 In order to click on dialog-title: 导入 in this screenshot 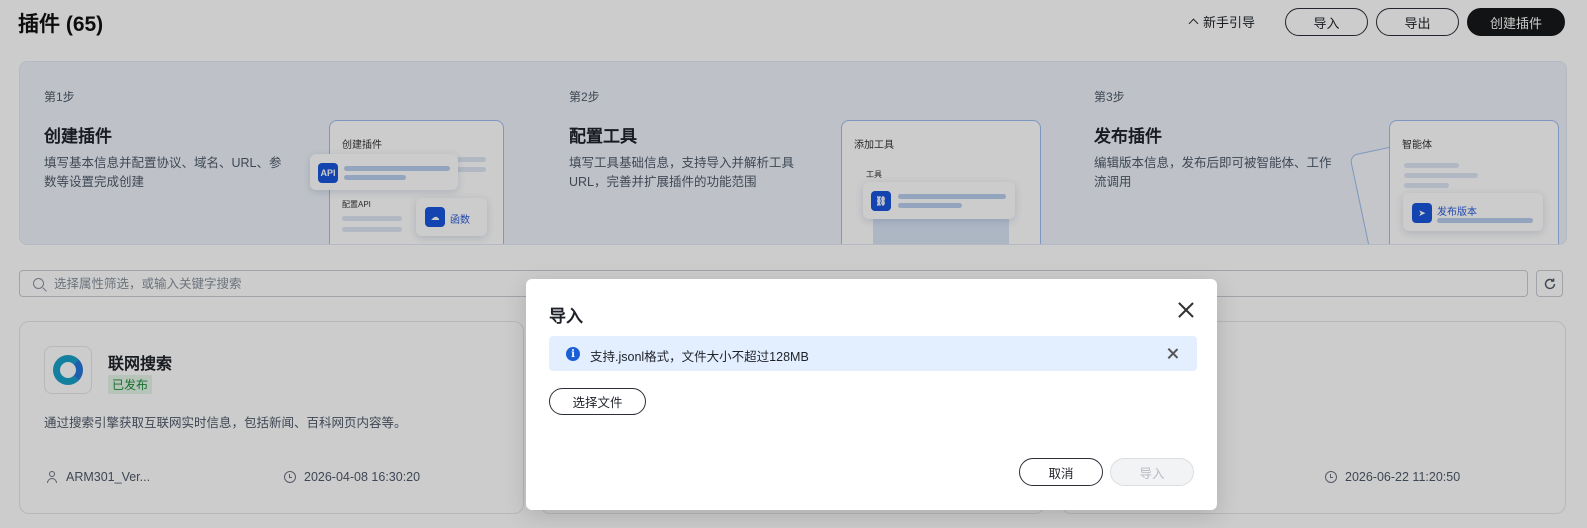, I will do `click(566, 316)`.